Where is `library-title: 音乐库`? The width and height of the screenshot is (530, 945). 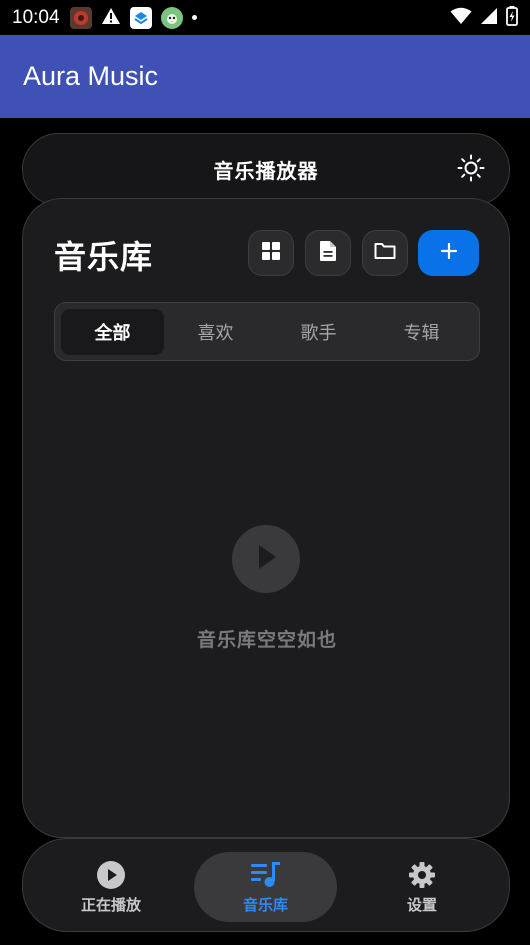
library-title: 音乐库 is located at coordinates (104, 257).